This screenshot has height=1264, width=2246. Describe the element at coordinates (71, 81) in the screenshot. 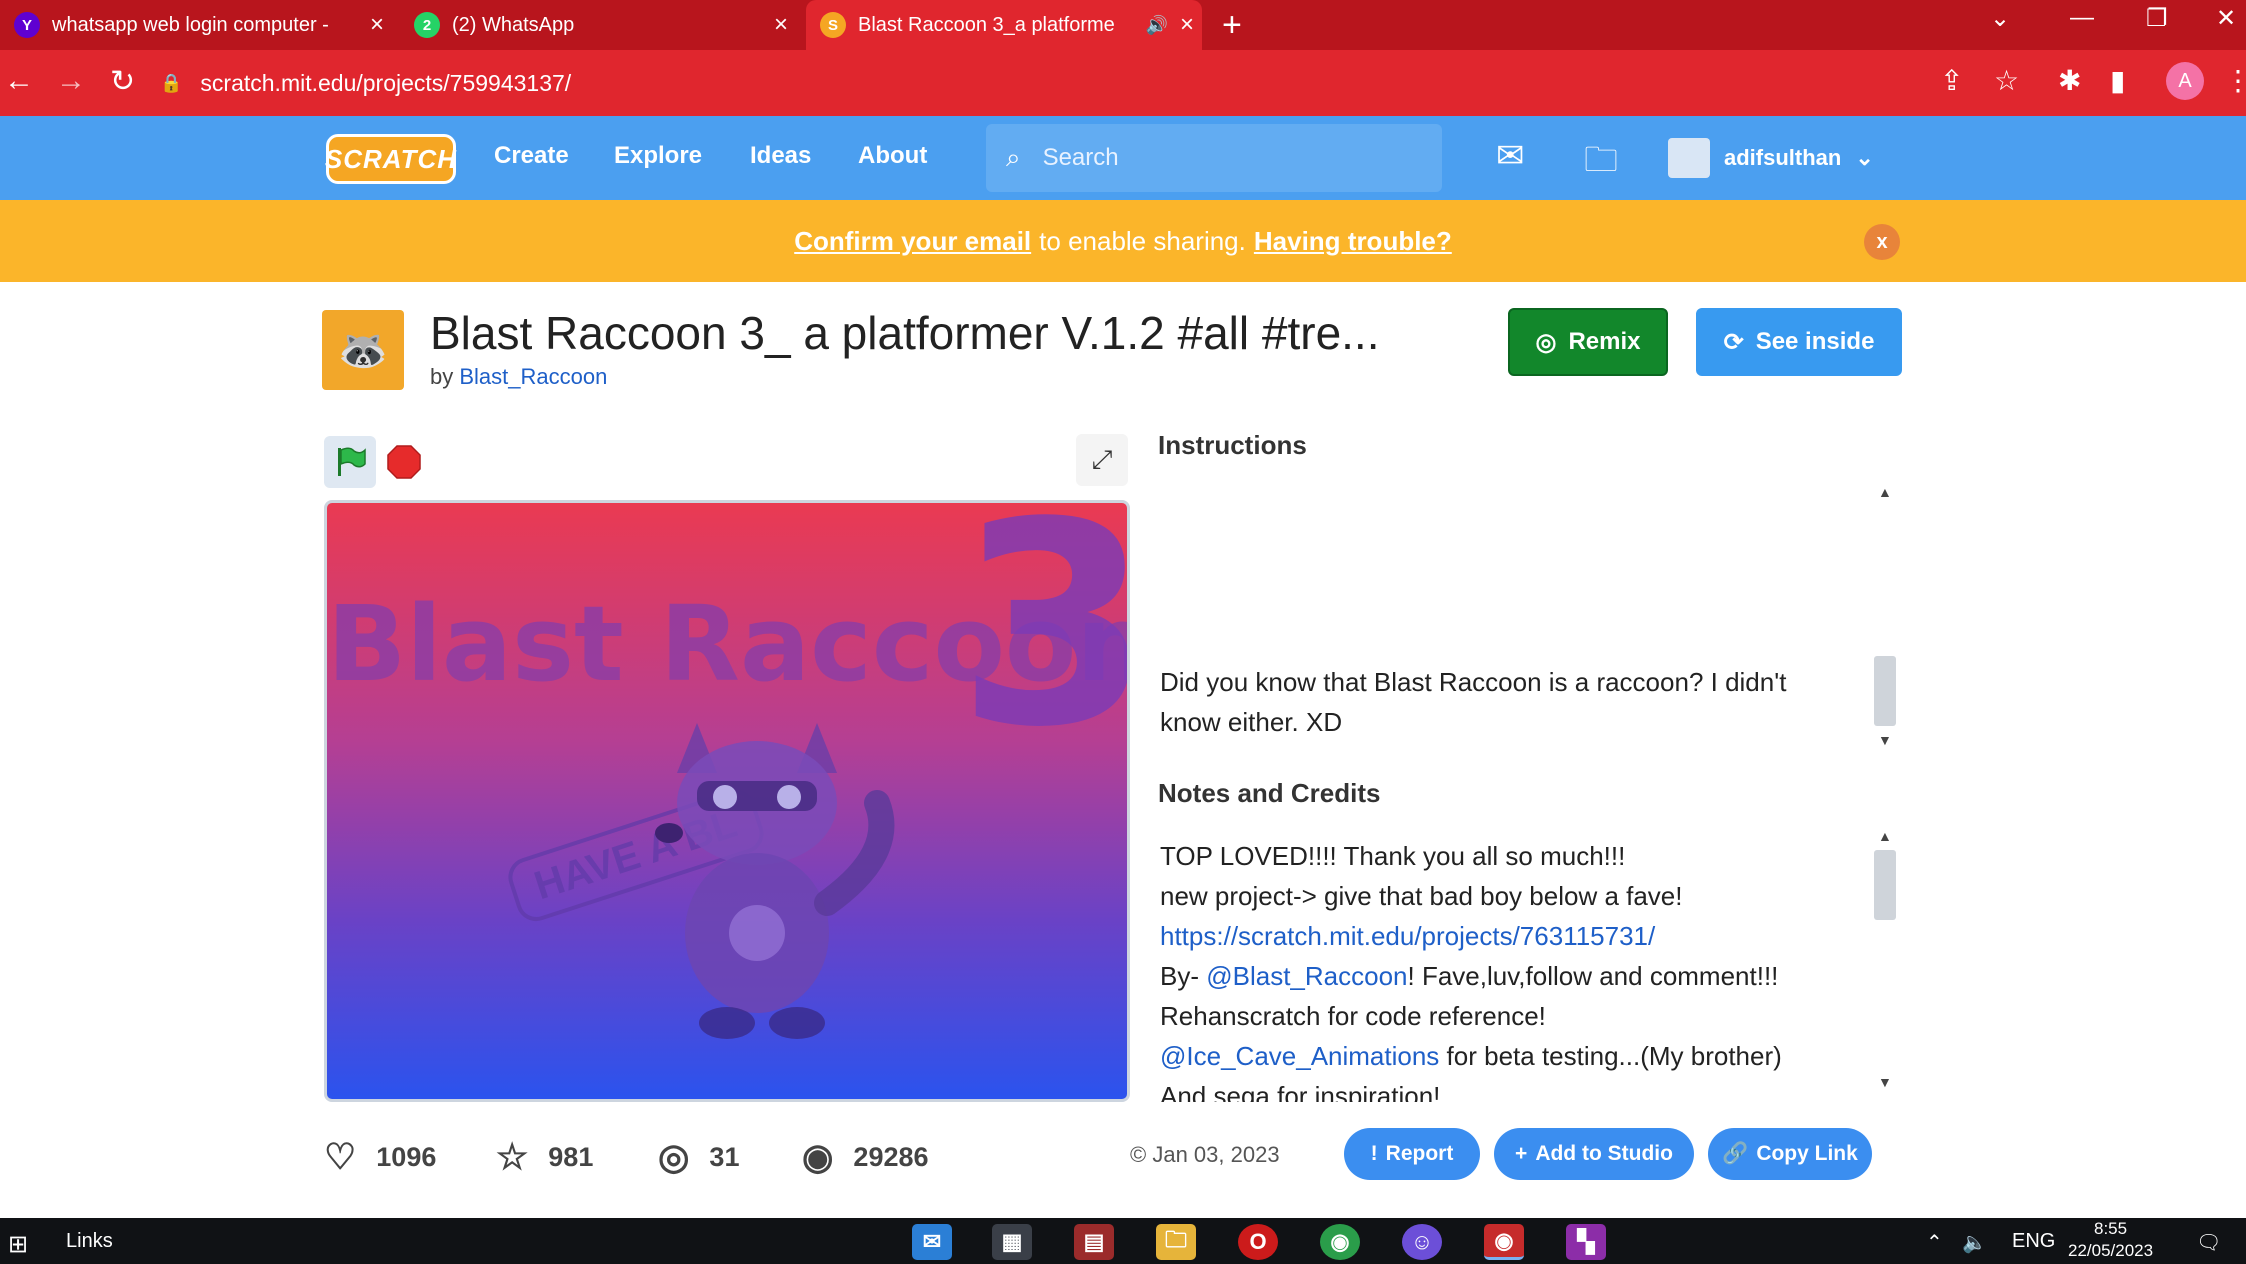

I see `forward-icon: →` at that location.